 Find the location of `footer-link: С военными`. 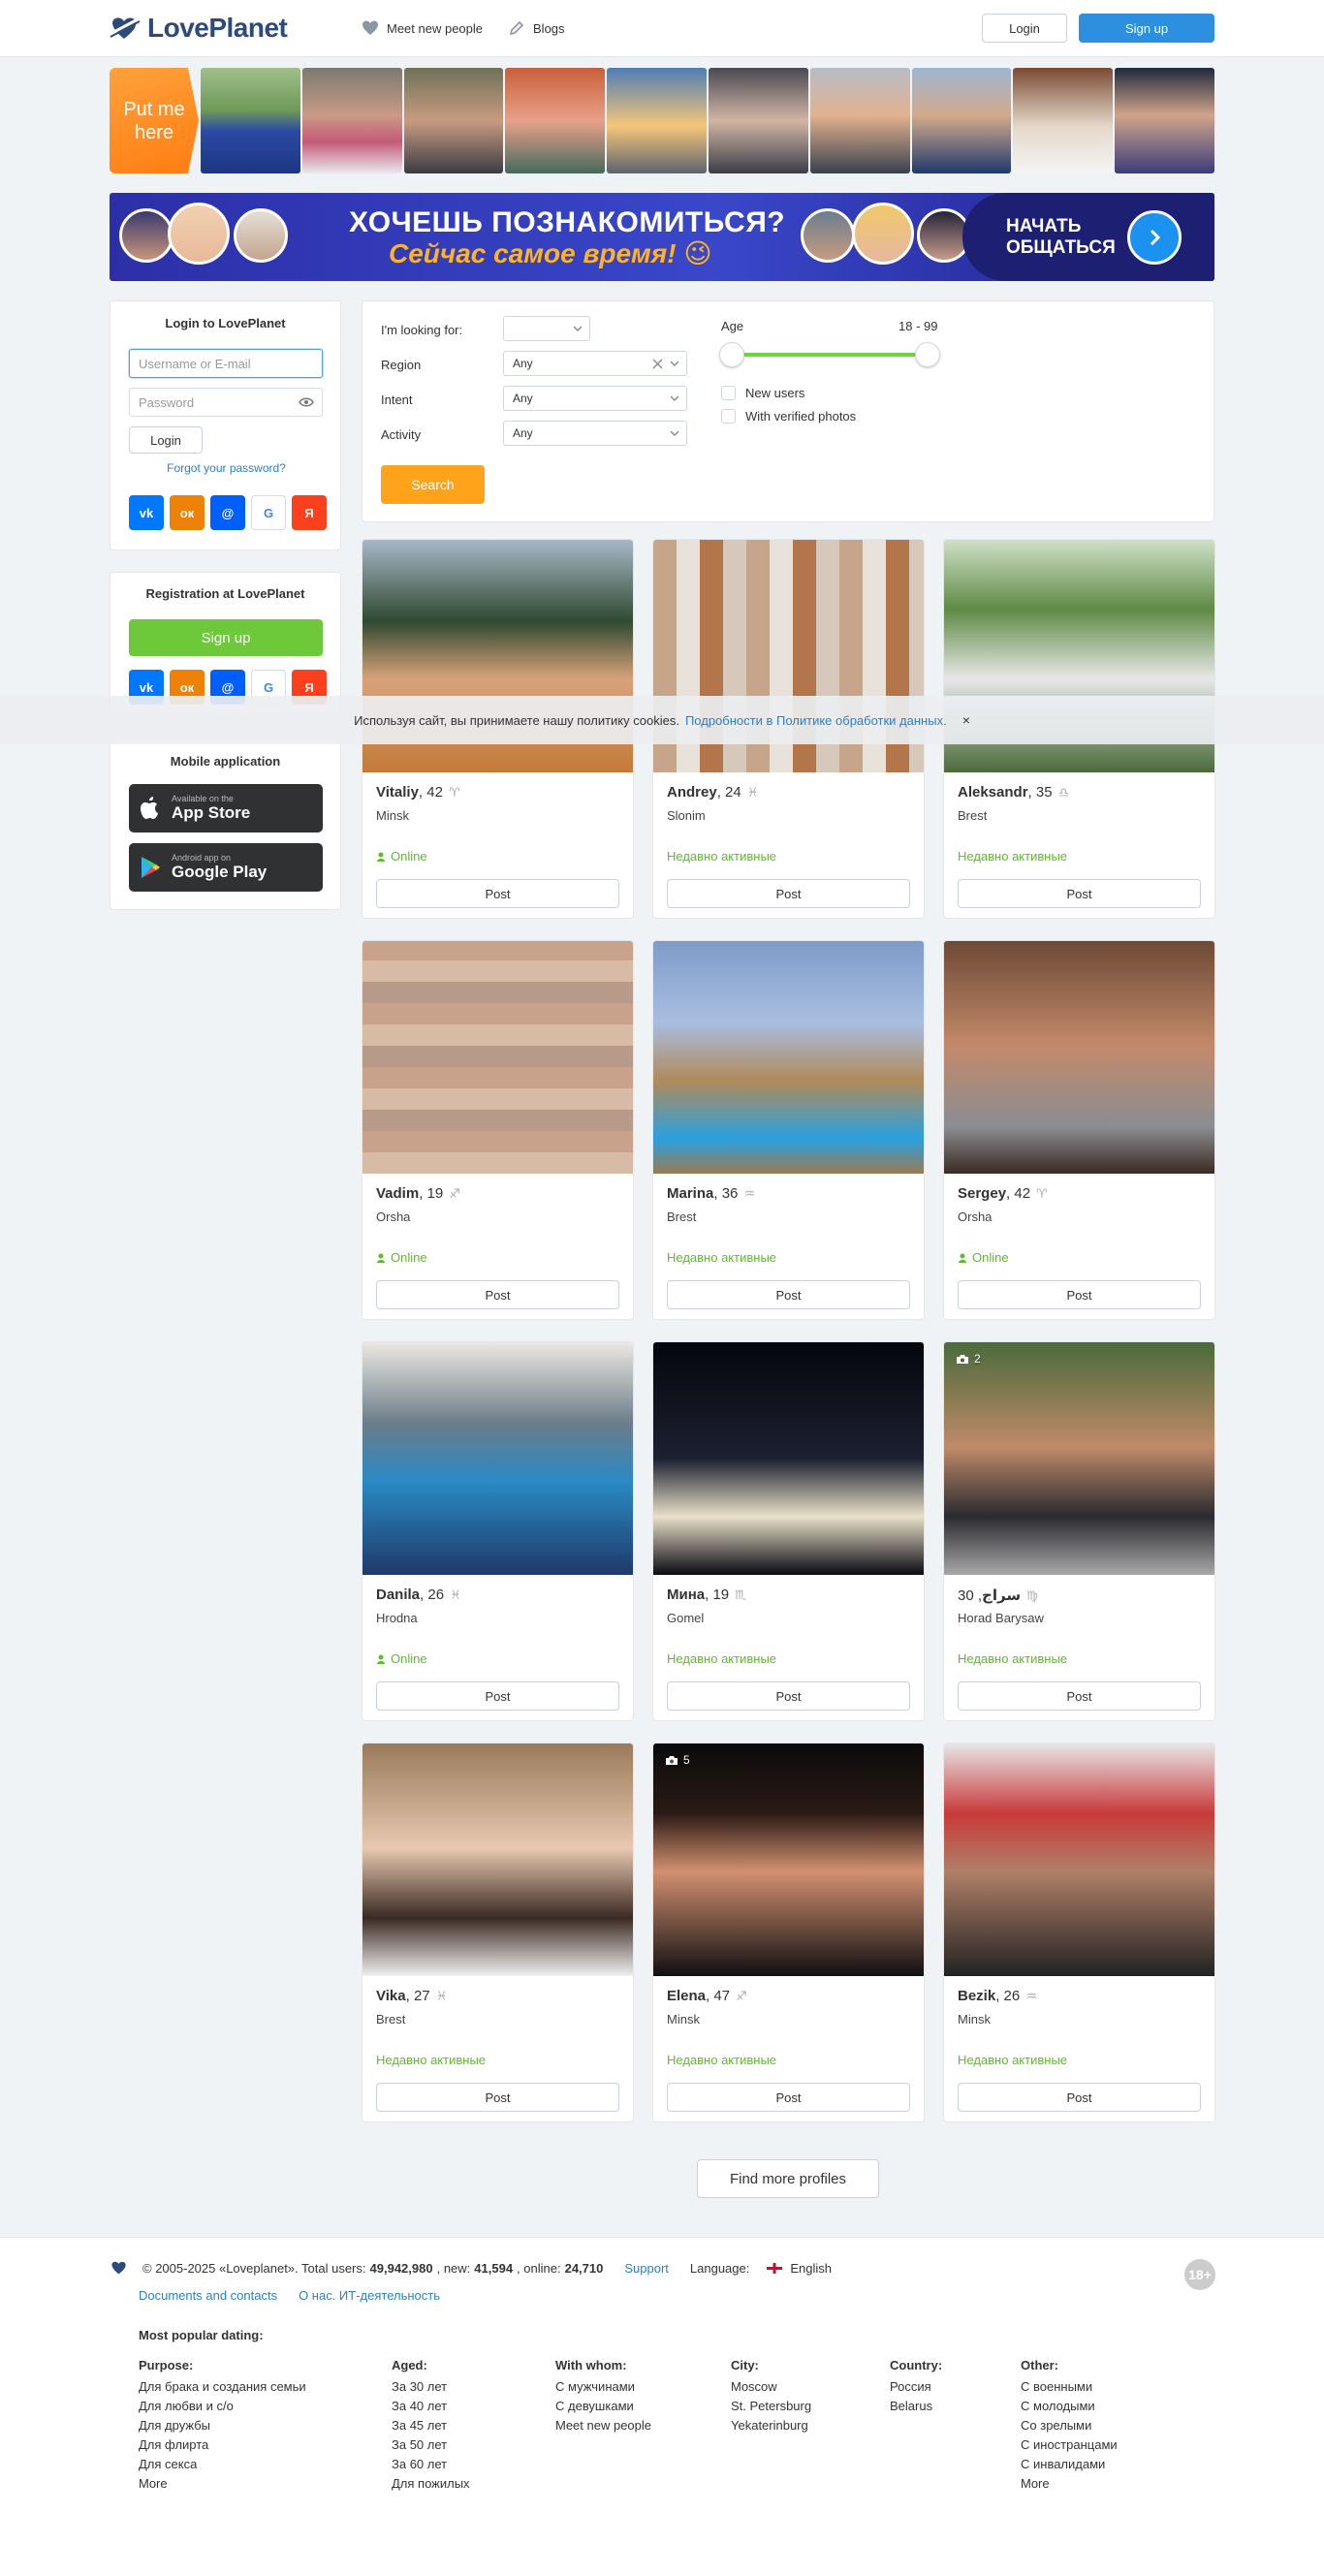

footer-link: С военными is located at coordinates (1069, 2387).